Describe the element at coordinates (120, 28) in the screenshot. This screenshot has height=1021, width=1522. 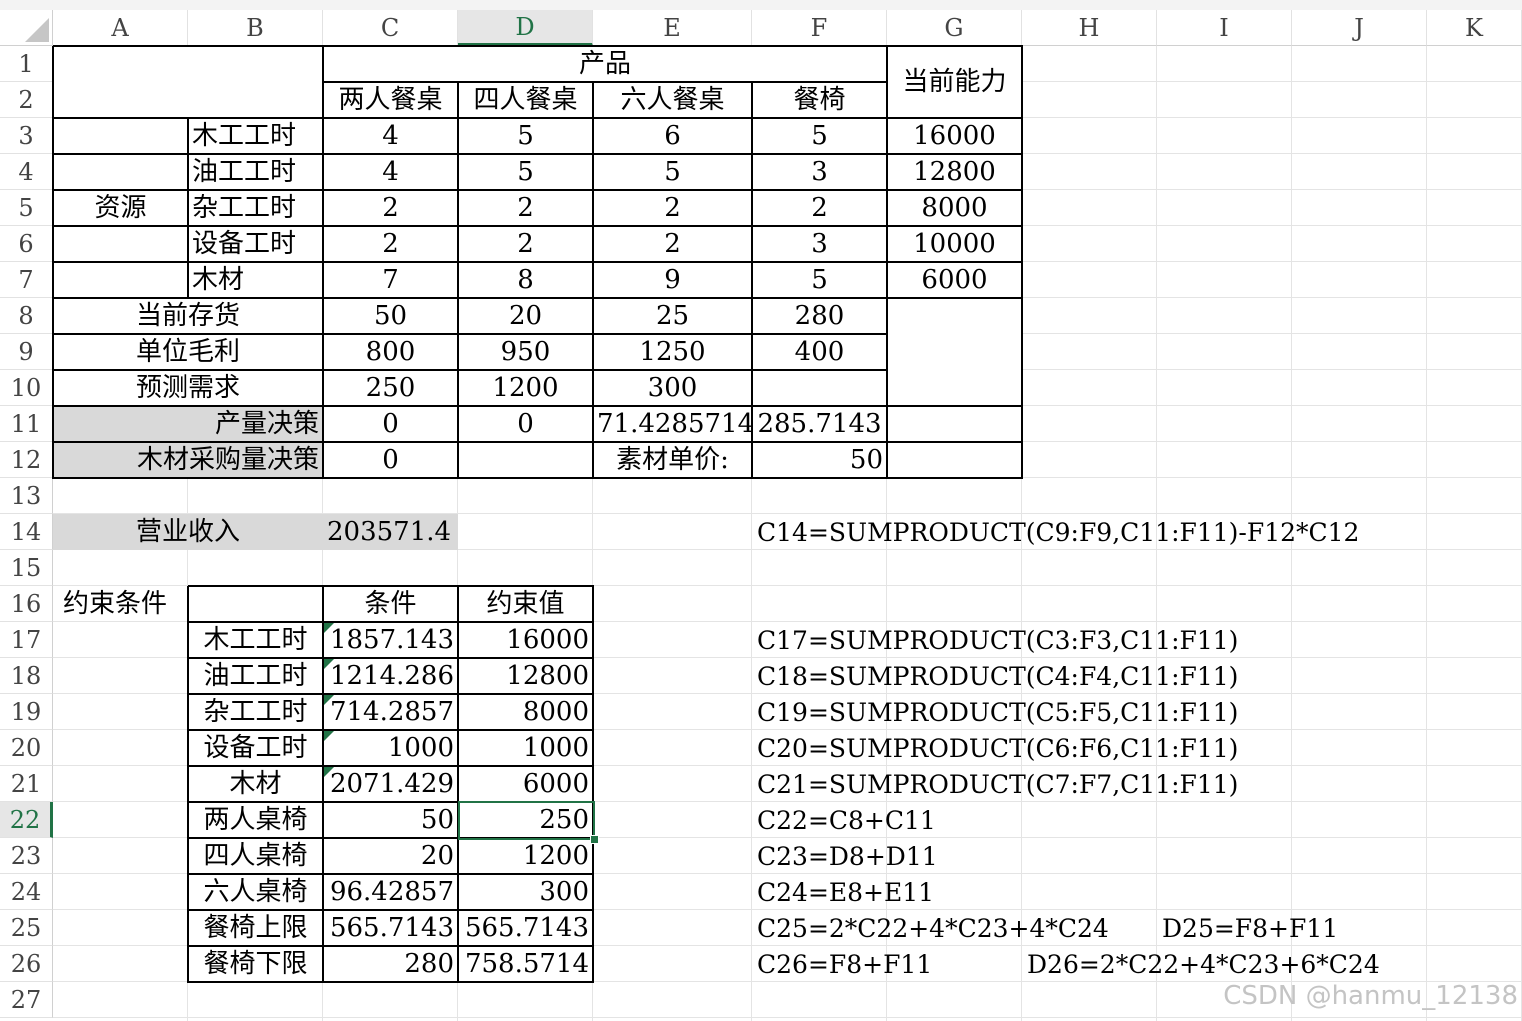
I see `column-header-a: A` at that location.